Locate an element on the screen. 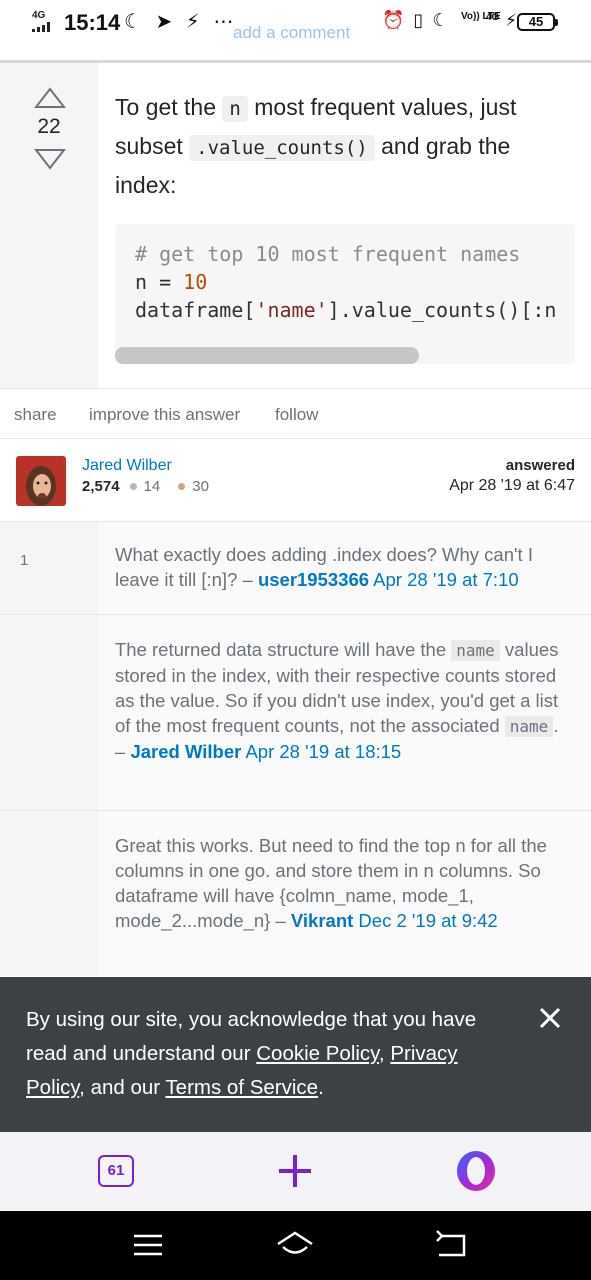 The height and width of the screenshot is (1280, 591). add-comment-overlay-text: add a comment is located at coordinates (292, 32).